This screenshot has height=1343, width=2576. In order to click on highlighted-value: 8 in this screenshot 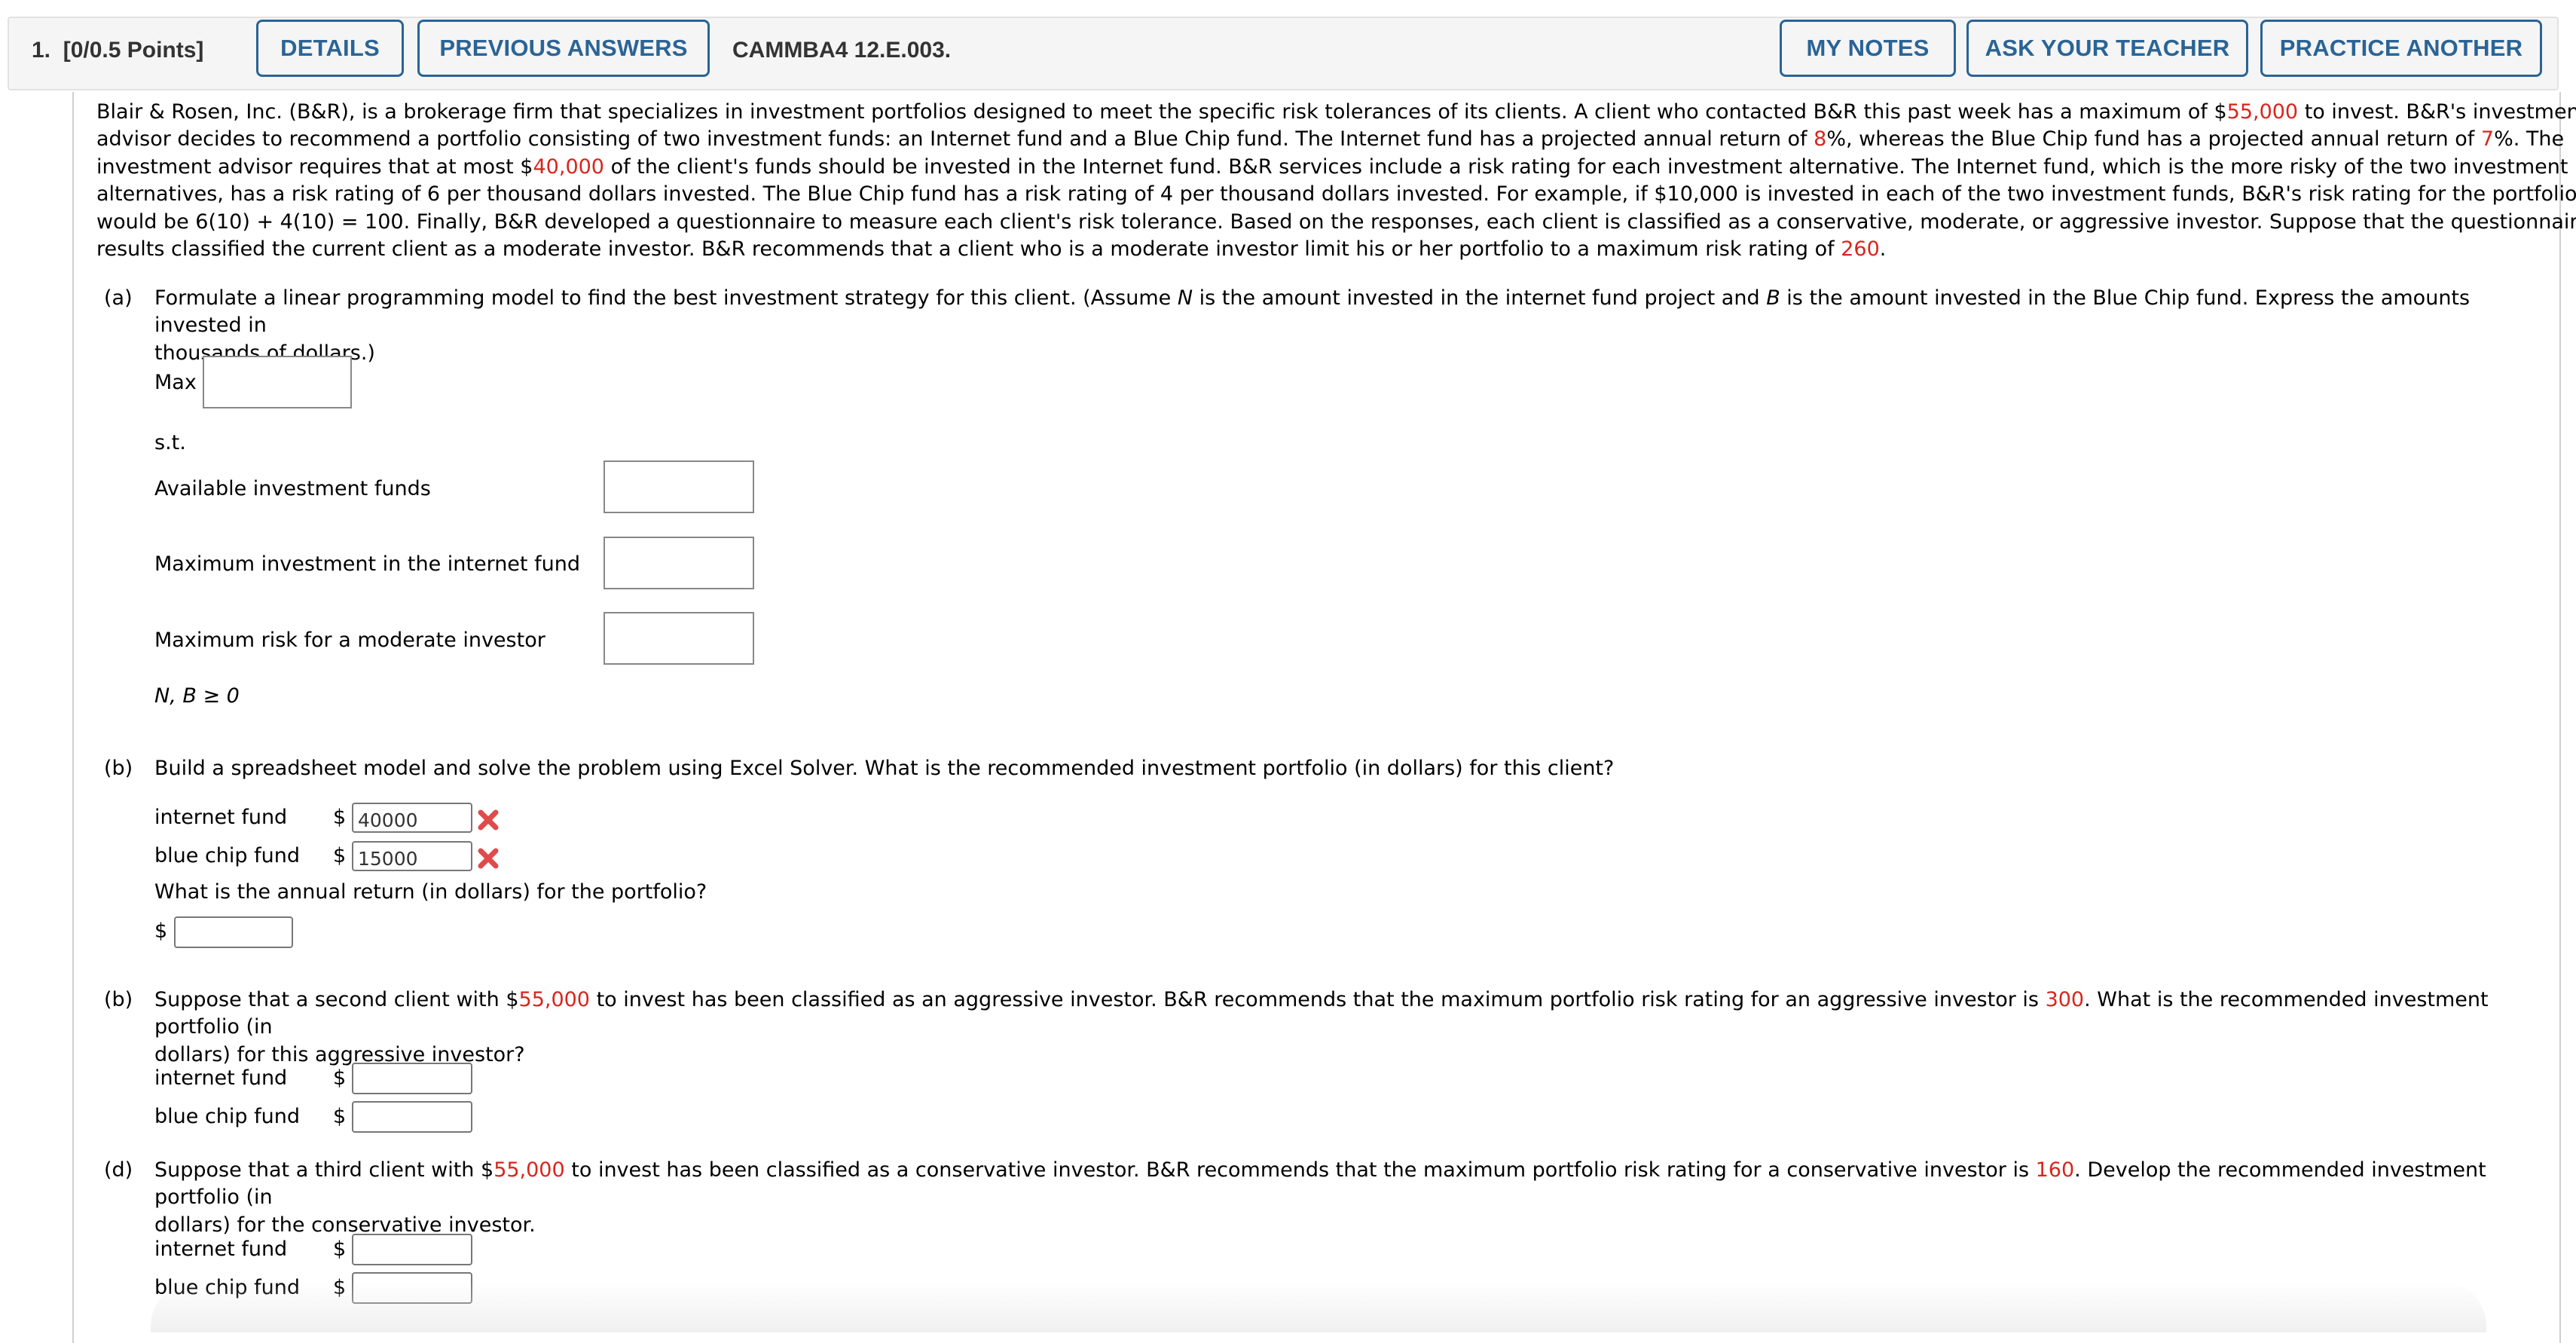, I will do `click(1820, 139)`.